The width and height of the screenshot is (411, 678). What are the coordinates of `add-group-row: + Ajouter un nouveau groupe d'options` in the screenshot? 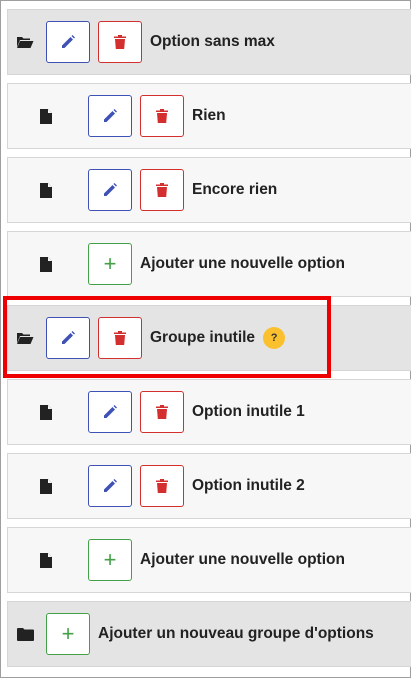 It's located at (209, 634).